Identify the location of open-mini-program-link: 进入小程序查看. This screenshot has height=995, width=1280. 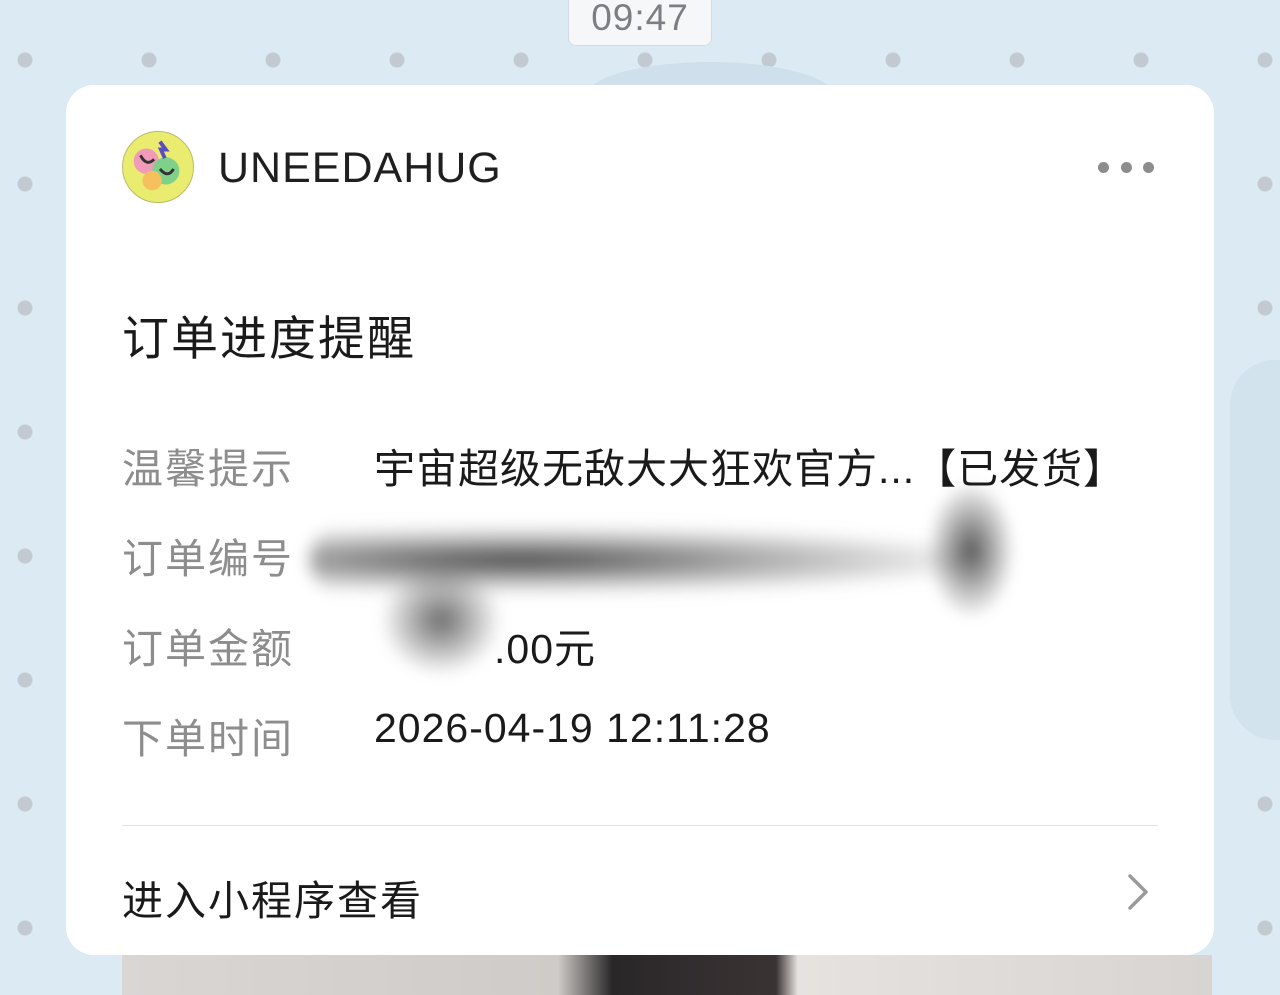
(640, 891).